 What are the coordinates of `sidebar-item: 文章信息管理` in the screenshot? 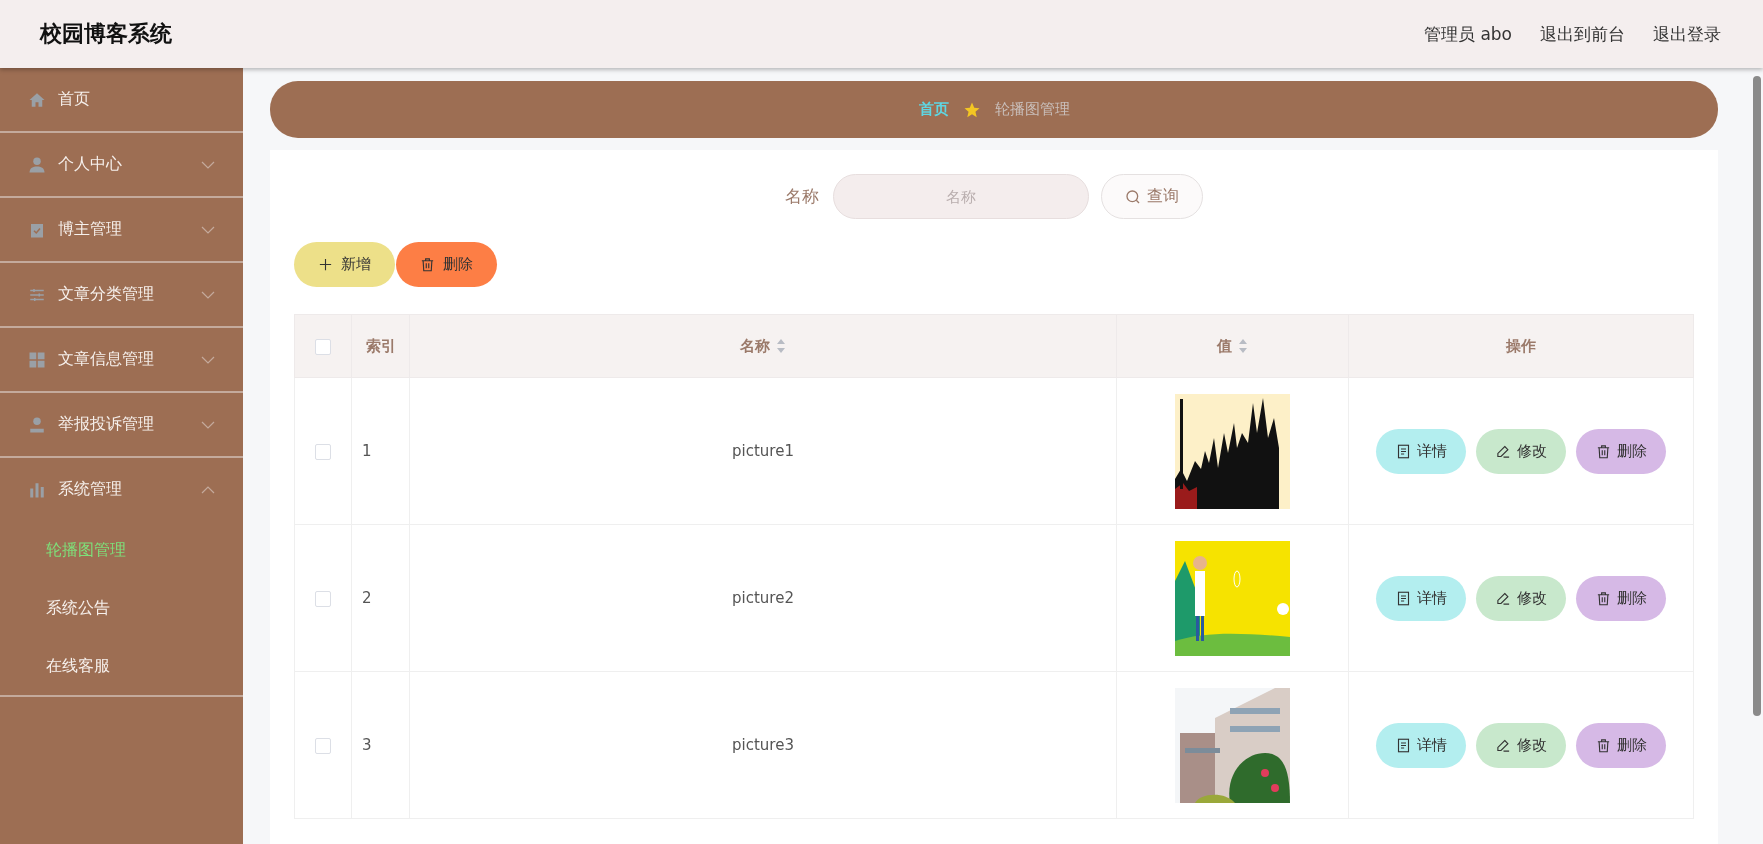 It's located at (121, 359).